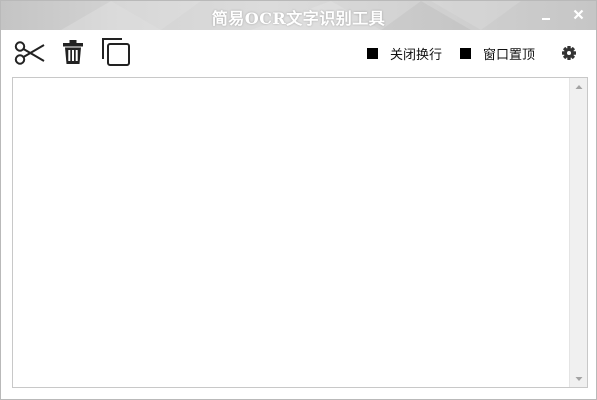  Describe the element at coordinates (465, 53) in the screenshot. I see `always-on-top-checkbox` at that location.